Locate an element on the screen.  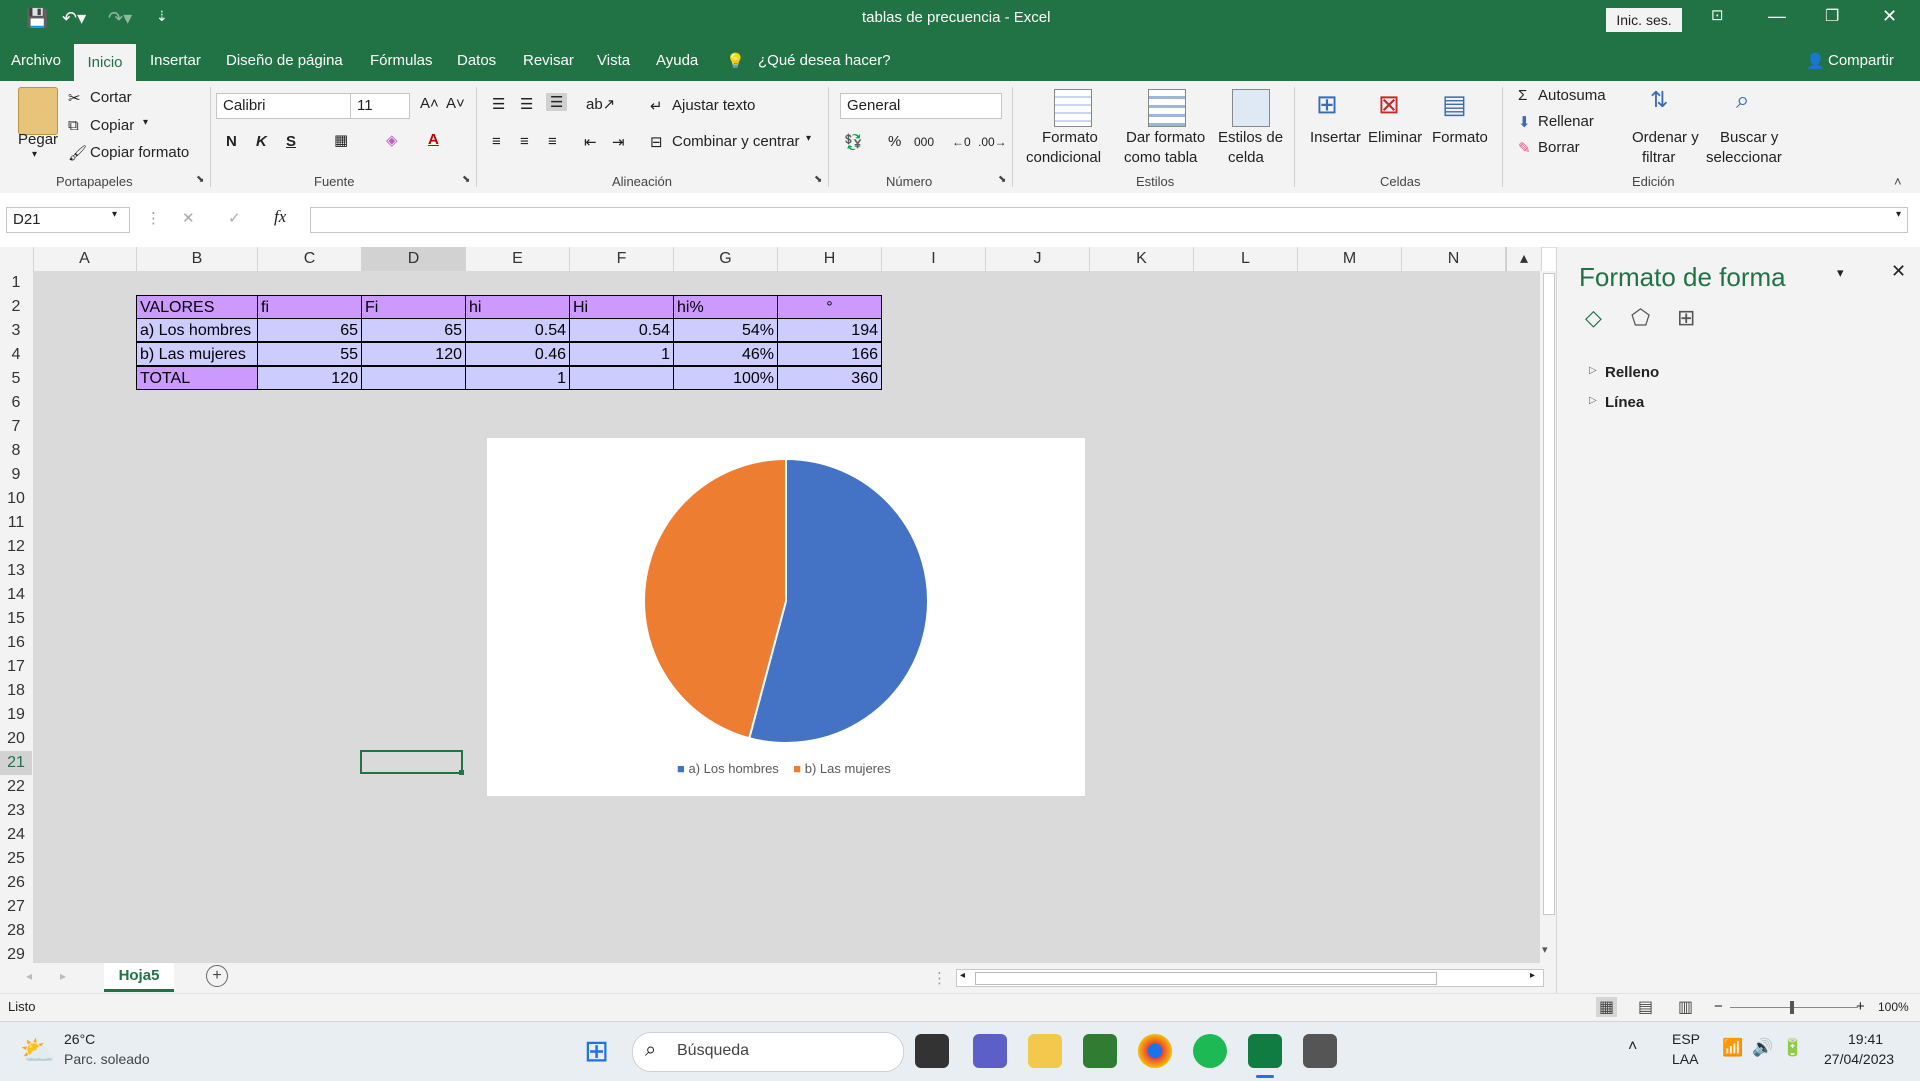
wrap-text-button: Ajustar texto is located at coordinates (713, 105).